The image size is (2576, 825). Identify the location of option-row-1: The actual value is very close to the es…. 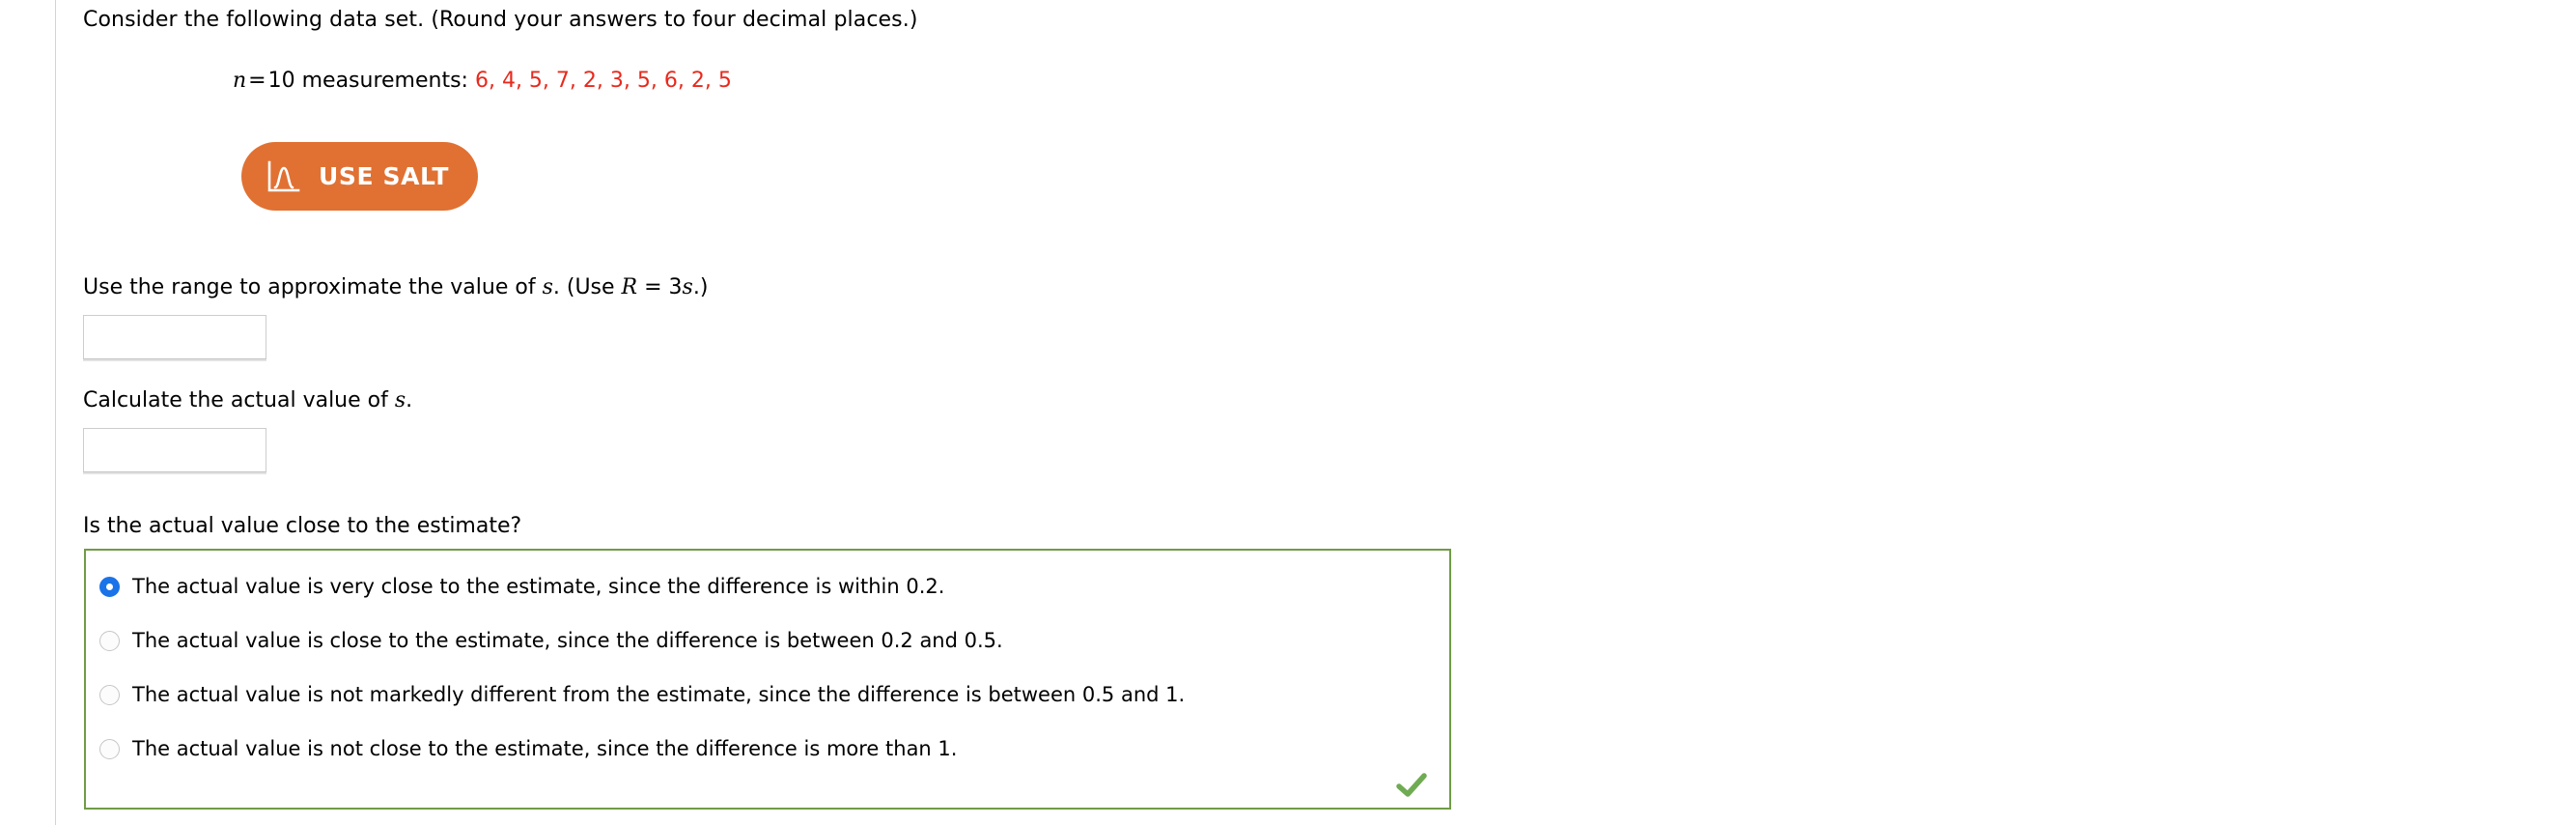
(521, 586).